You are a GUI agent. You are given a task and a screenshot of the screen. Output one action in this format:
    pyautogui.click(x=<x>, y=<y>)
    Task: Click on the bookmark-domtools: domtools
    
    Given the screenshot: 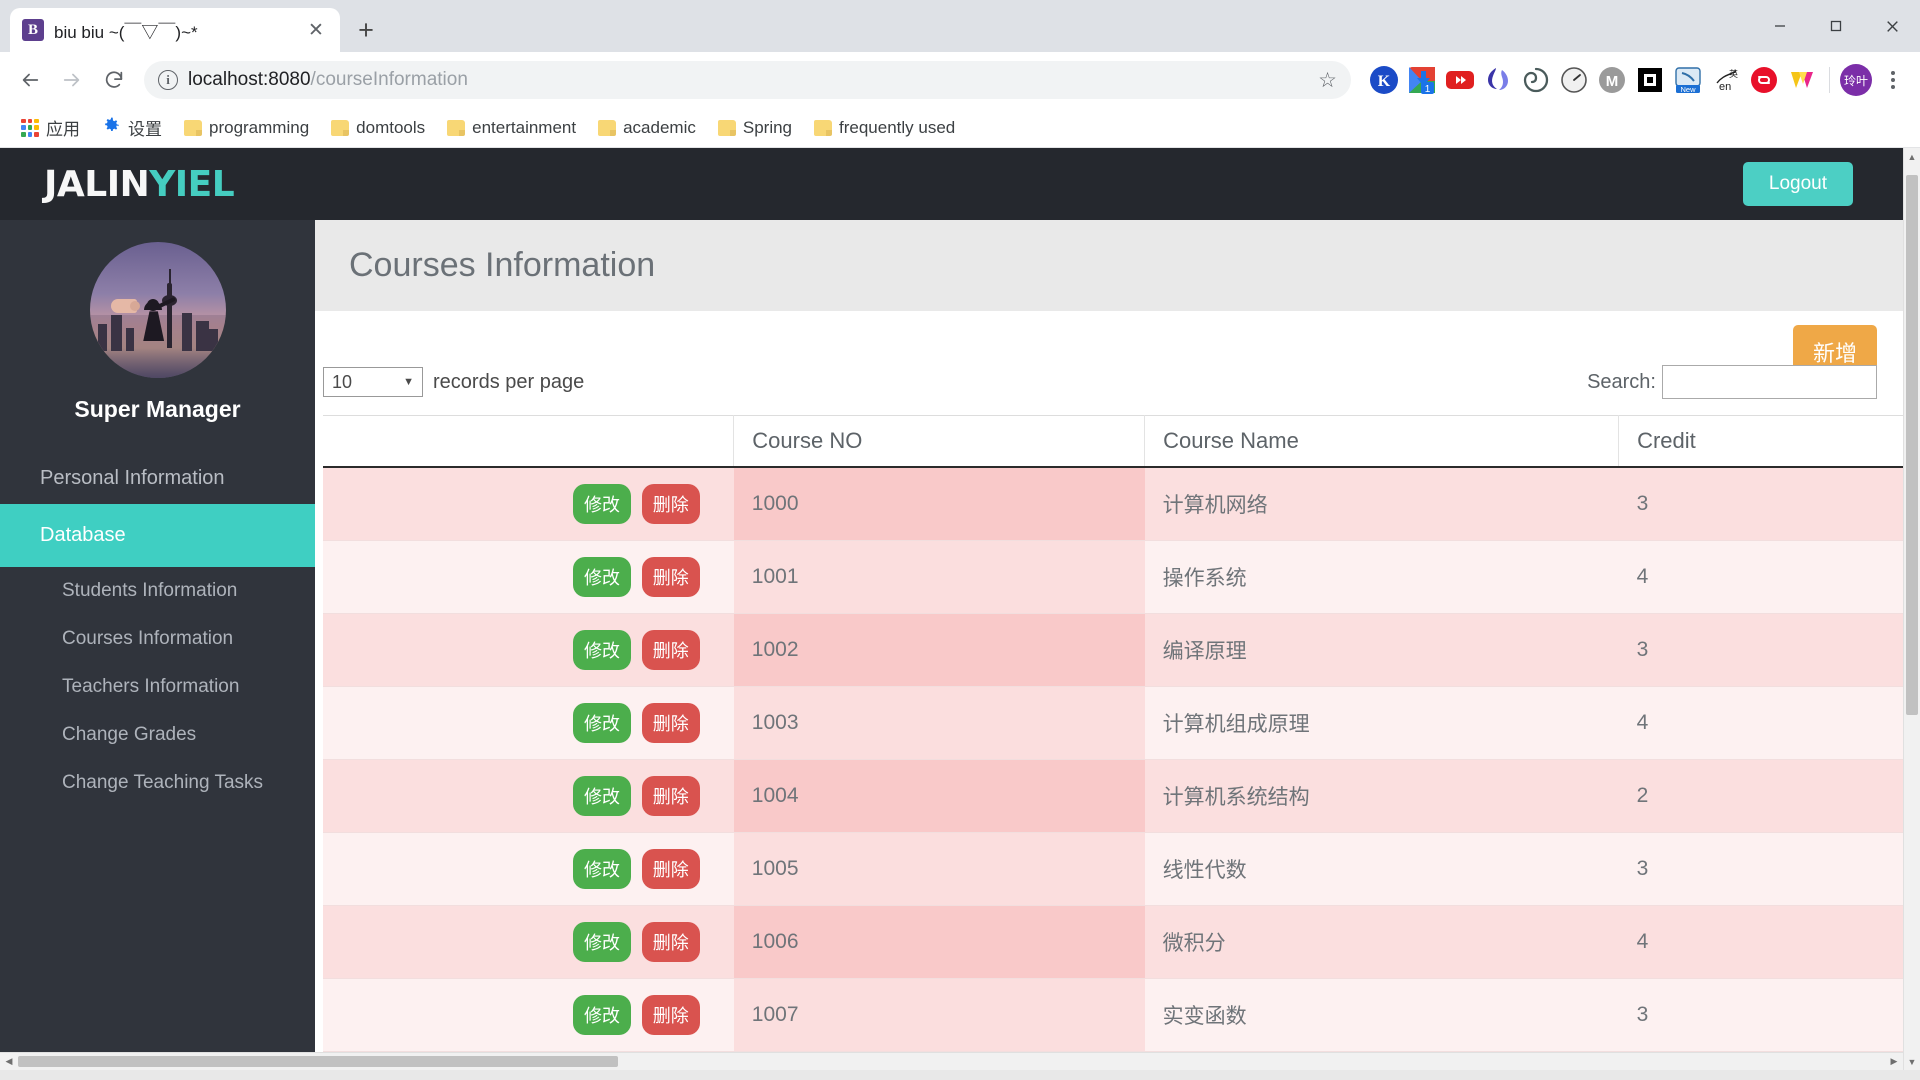 What is the action you would take?
    pyautogui.click(x=378, y=128)
    